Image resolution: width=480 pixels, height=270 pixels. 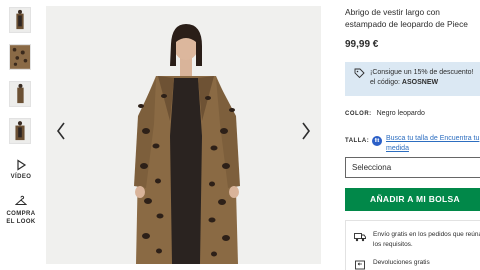 I want to click on shop-the-look-label-2: EL LOOK, so click(x=21, y=222).